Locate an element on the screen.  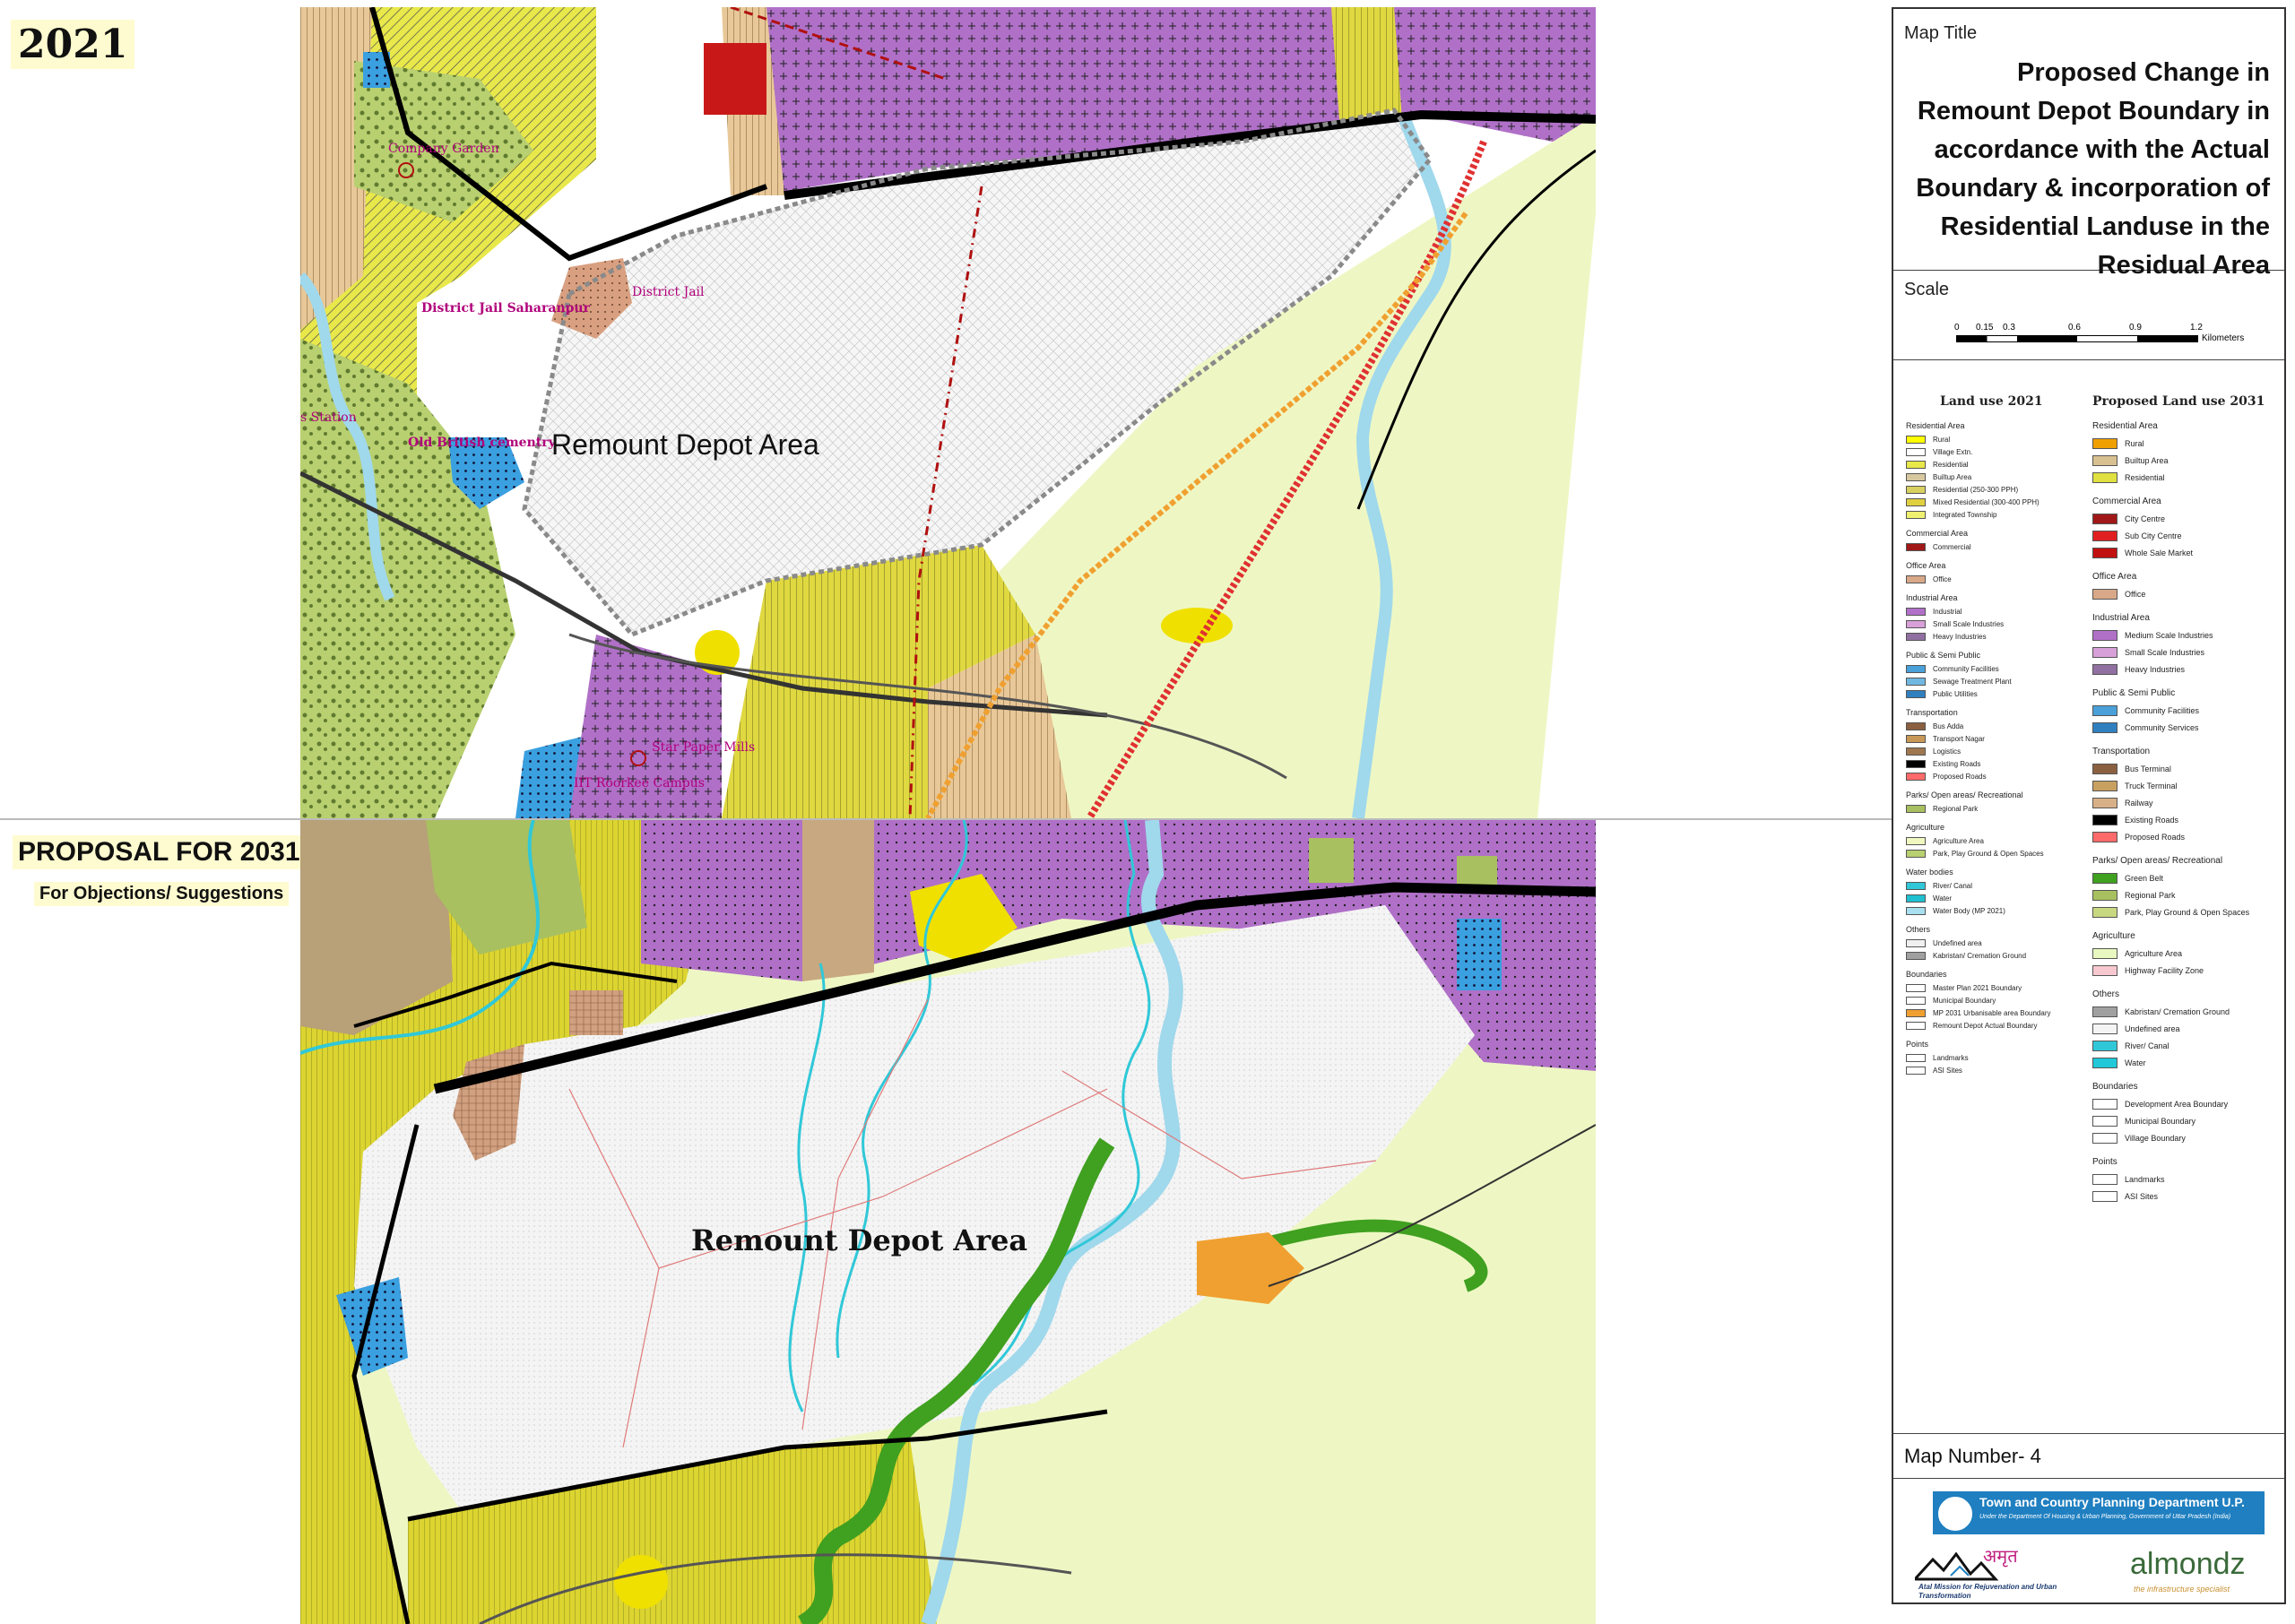
legend-item-label: Commercial is located at coordinates (1952, 546).